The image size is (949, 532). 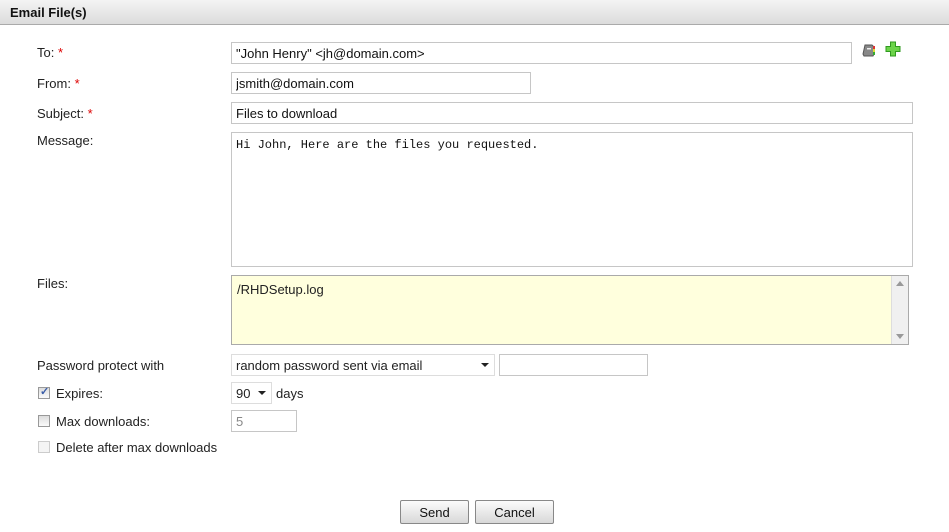 I want to click on from-input, so click(x=381, y=83).